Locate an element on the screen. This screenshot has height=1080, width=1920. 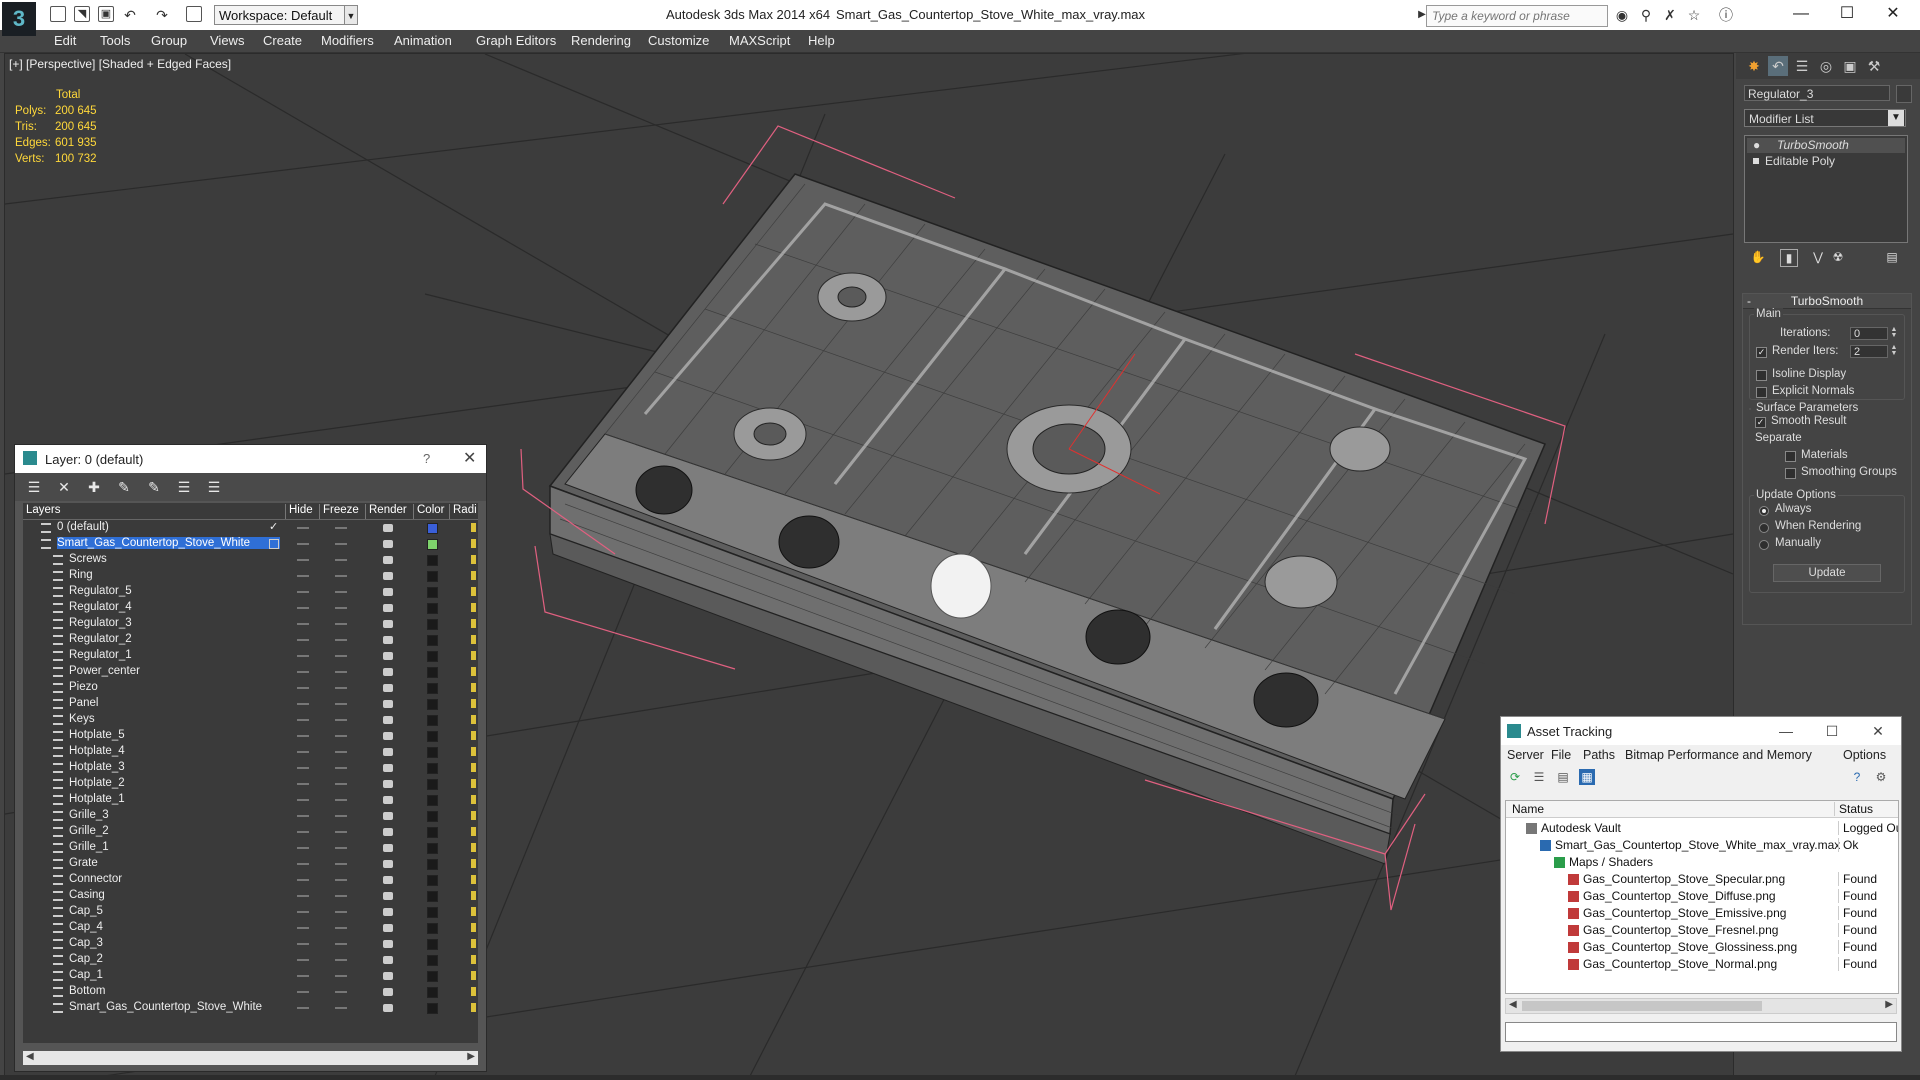
maximize-window-icon: ☐ is located at coordinates (1847, 15).